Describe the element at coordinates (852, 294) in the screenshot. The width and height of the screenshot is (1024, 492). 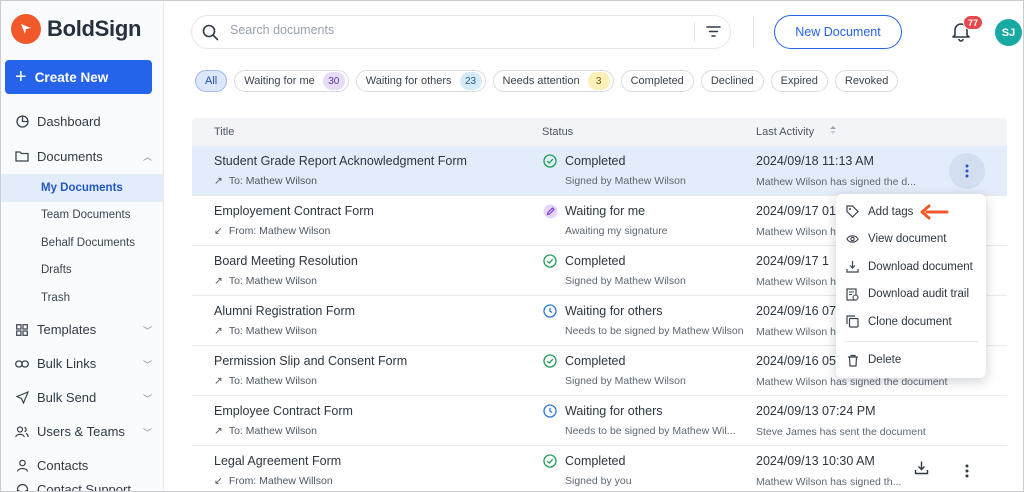
I see `audit-trail-icon` at that location.